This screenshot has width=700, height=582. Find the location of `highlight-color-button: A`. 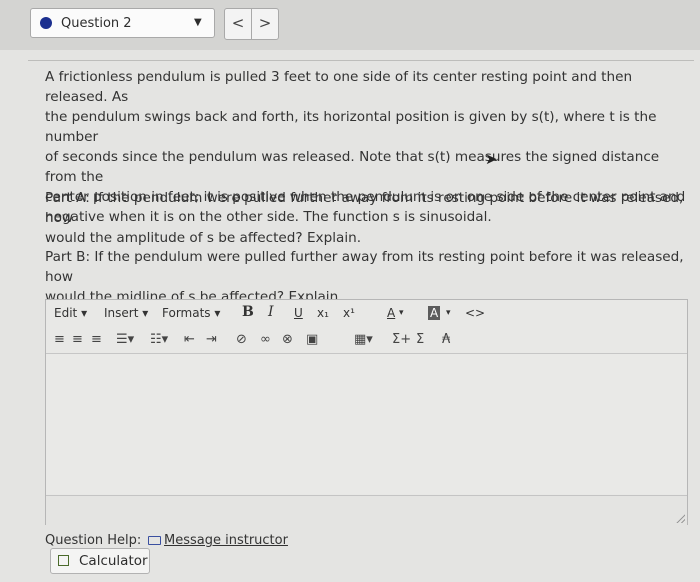

highlight-color-button: A is located at coordinates (434, 313).